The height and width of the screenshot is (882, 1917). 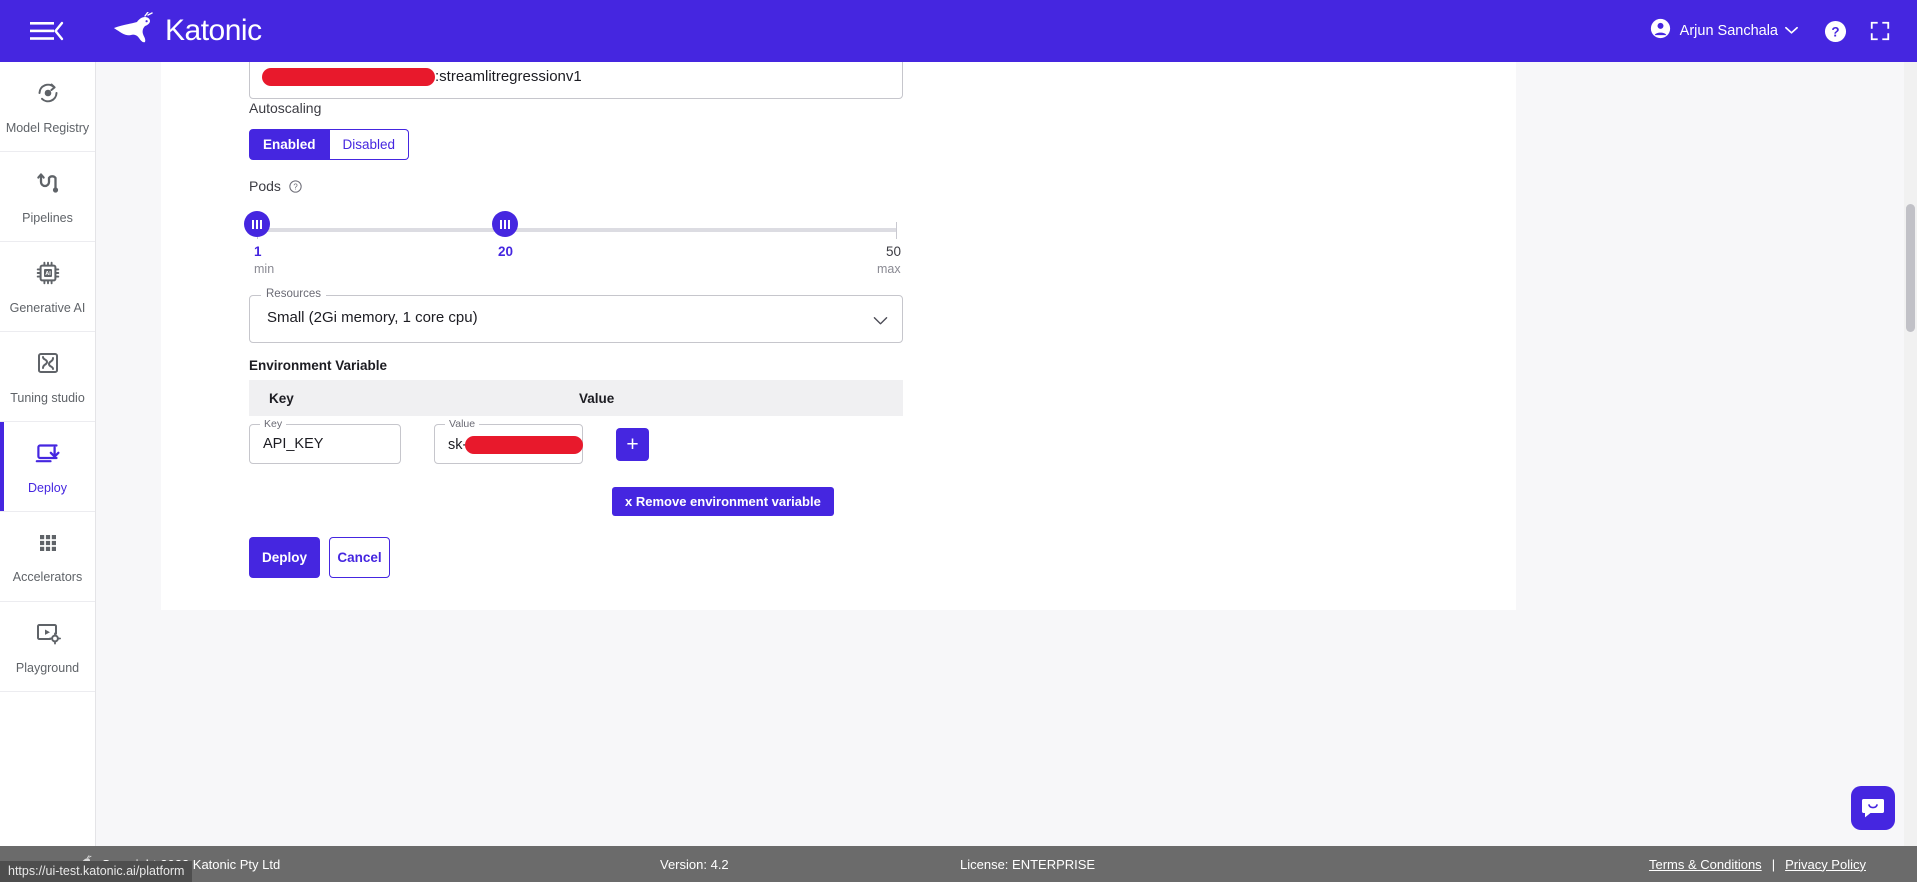 I want to click on footer-license: License: ENTERPRISE, so click(x=1028, y=864).